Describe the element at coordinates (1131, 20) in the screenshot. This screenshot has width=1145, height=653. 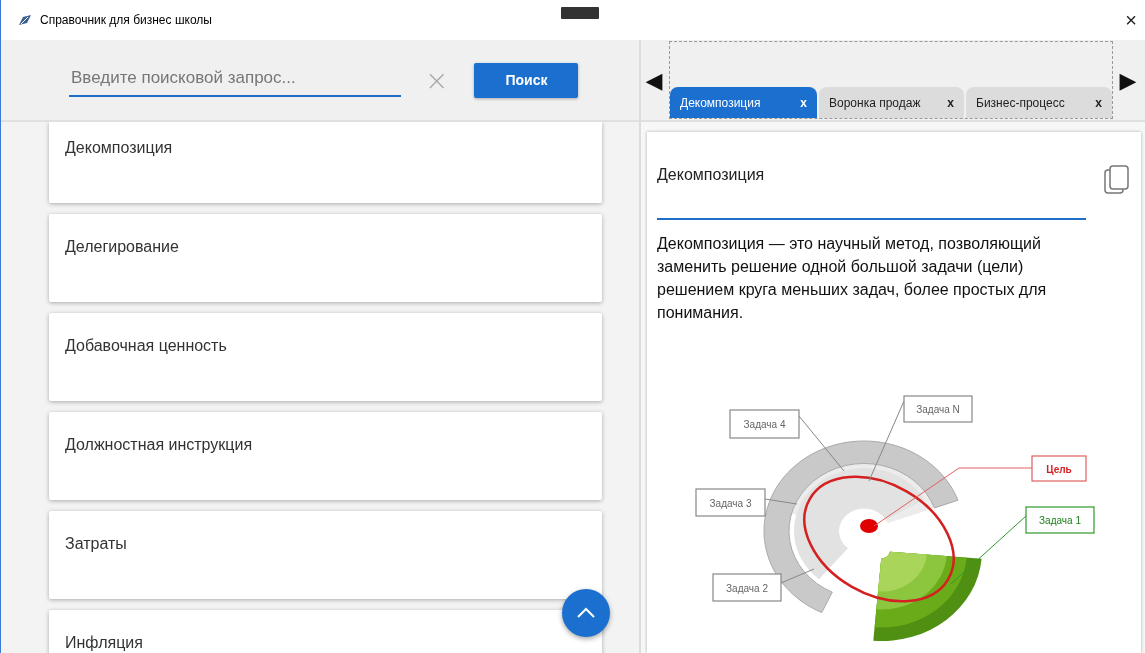
I see `close-button: ×` at that location.